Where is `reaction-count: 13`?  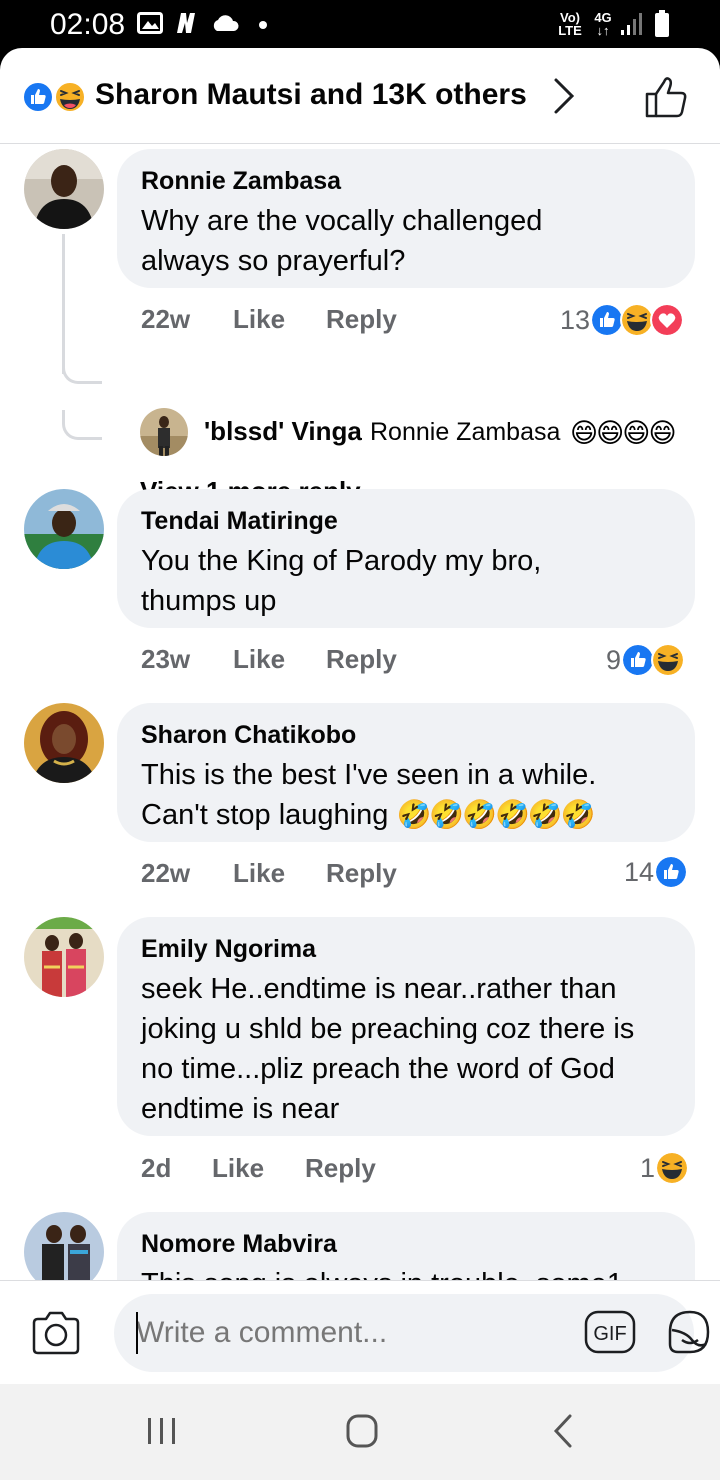
reaction-count: 13 is located at coordinates (575, 319).